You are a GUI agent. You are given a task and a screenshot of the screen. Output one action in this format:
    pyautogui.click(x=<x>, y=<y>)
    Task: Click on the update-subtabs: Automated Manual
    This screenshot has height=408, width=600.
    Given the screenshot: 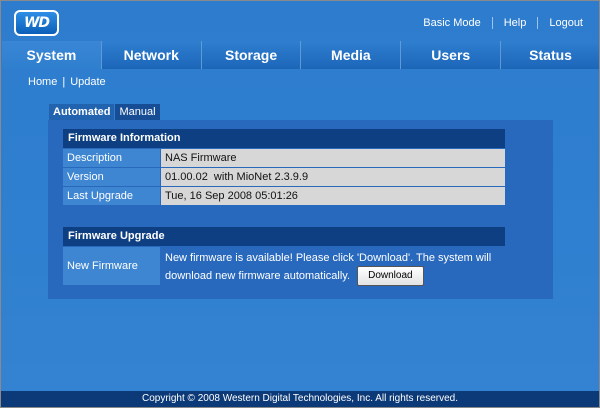 What is the action you would take?
    pyautogui.click(x=104, y=112)
    